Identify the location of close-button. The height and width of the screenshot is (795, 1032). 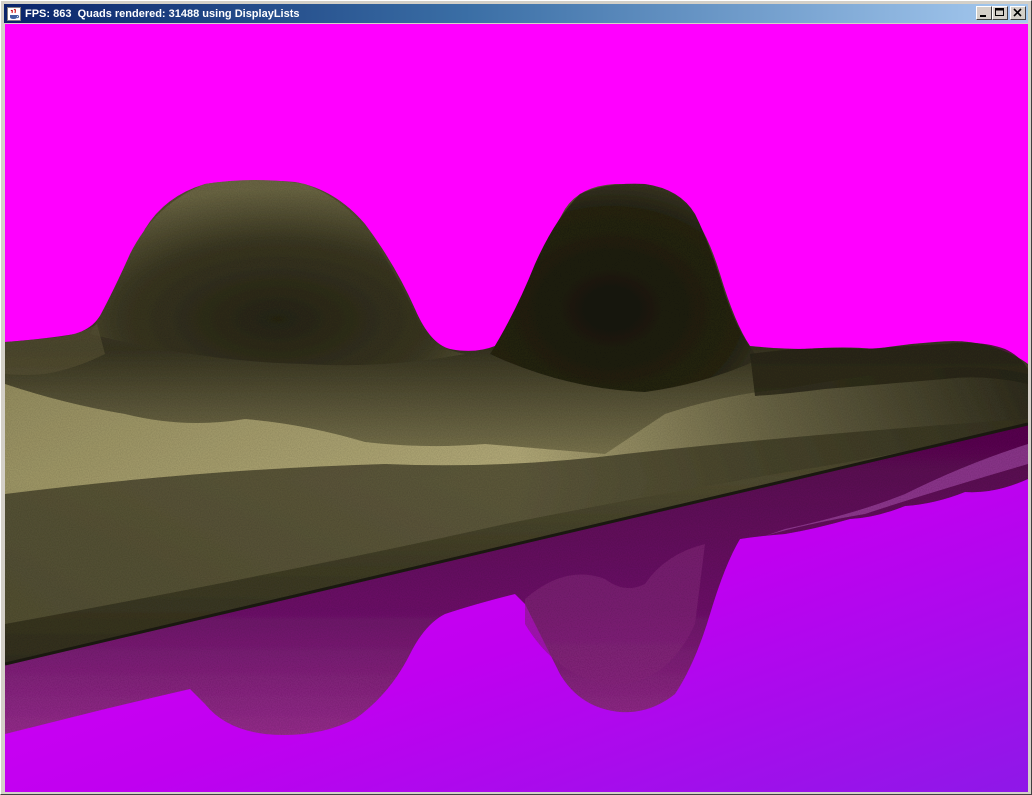
(1018, 13).